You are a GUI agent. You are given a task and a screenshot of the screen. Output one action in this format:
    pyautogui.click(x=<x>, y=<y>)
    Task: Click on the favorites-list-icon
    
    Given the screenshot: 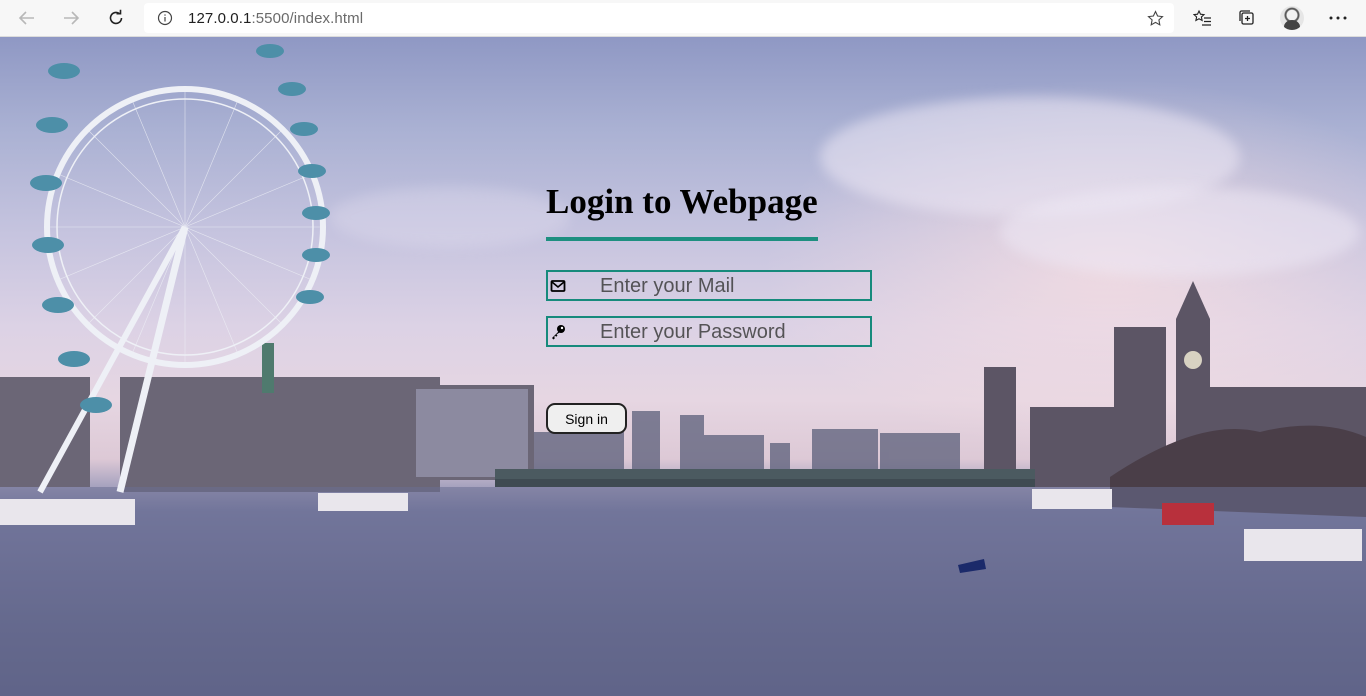 What is the action you would take?
    pyautogui.click(x=1202, y=17)
    